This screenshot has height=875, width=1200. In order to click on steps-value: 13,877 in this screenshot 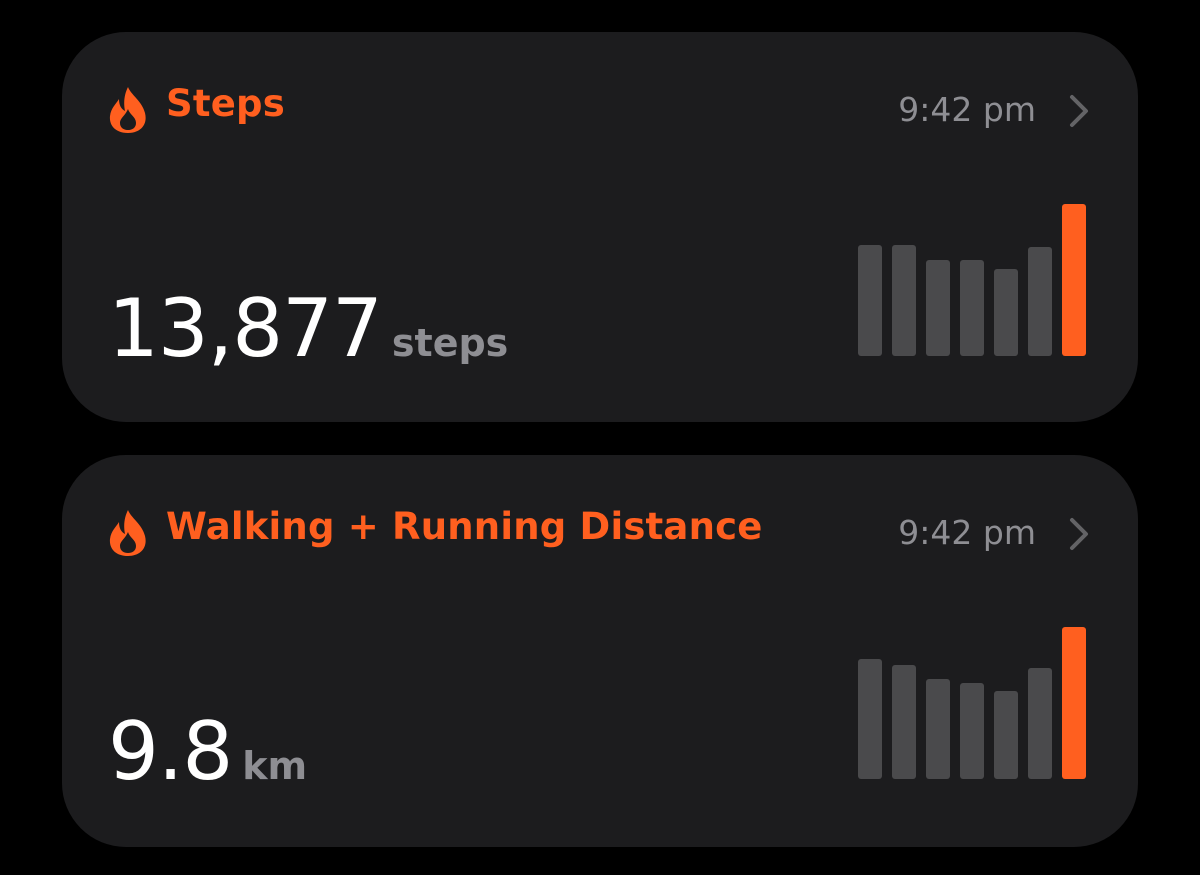, I will do `click(245, 328)`.